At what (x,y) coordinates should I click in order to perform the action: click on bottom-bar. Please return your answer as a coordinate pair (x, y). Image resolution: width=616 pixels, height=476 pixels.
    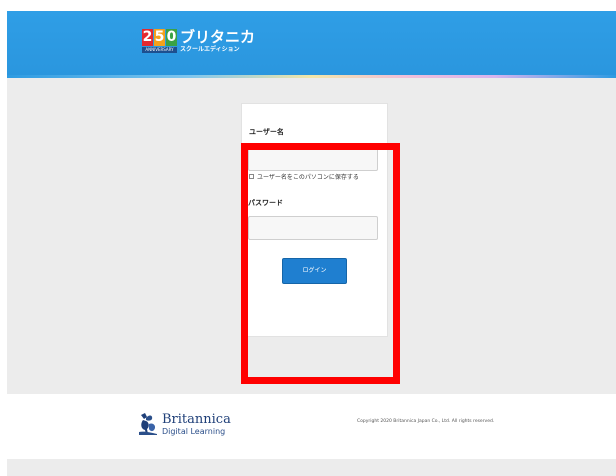
    Looking at the image, I should click on (311, 467).